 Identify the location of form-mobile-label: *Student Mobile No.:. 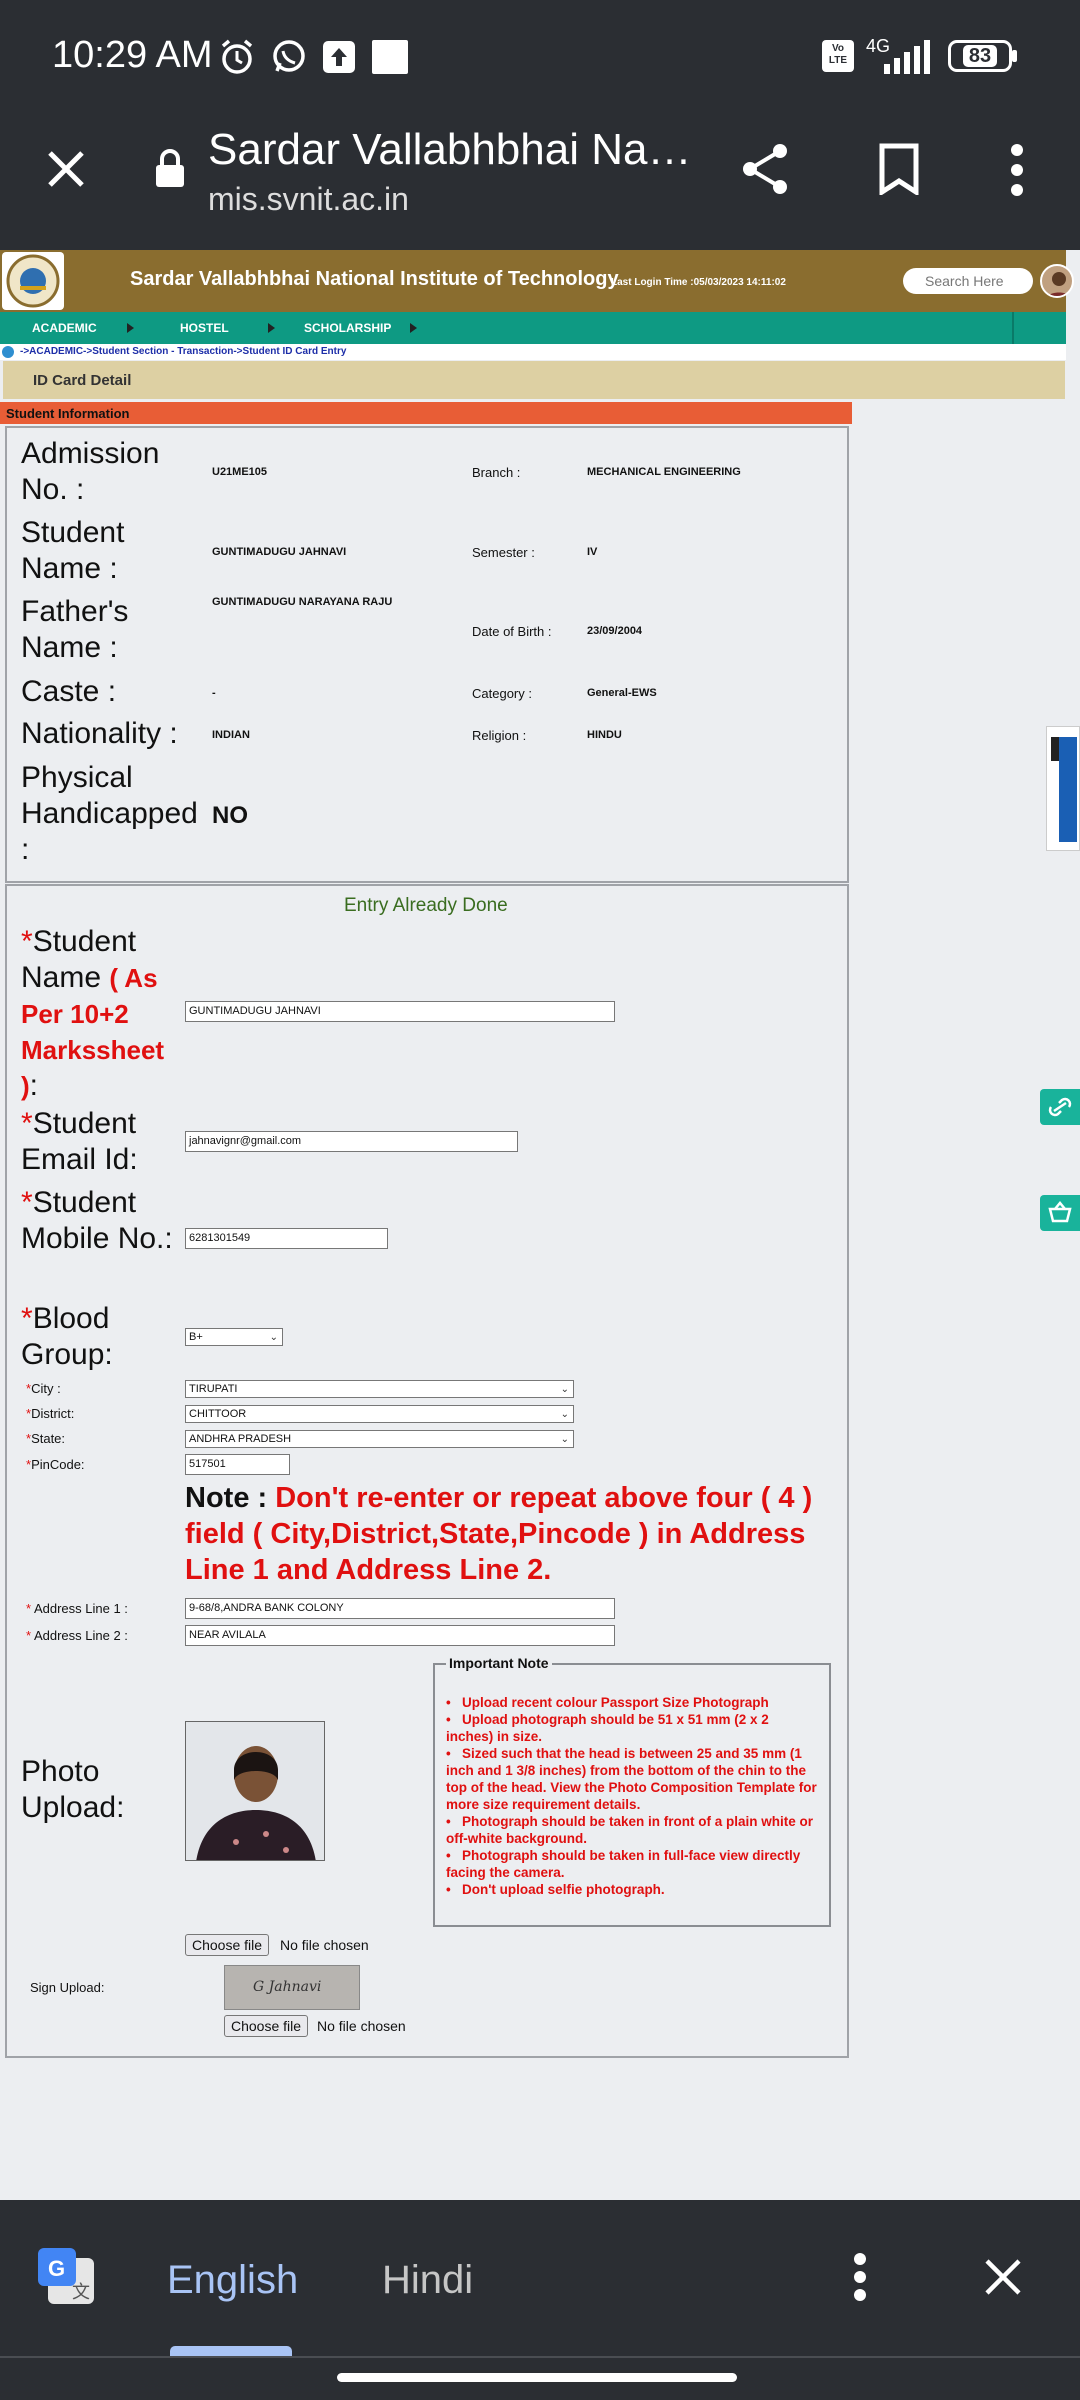
(101, 1221).